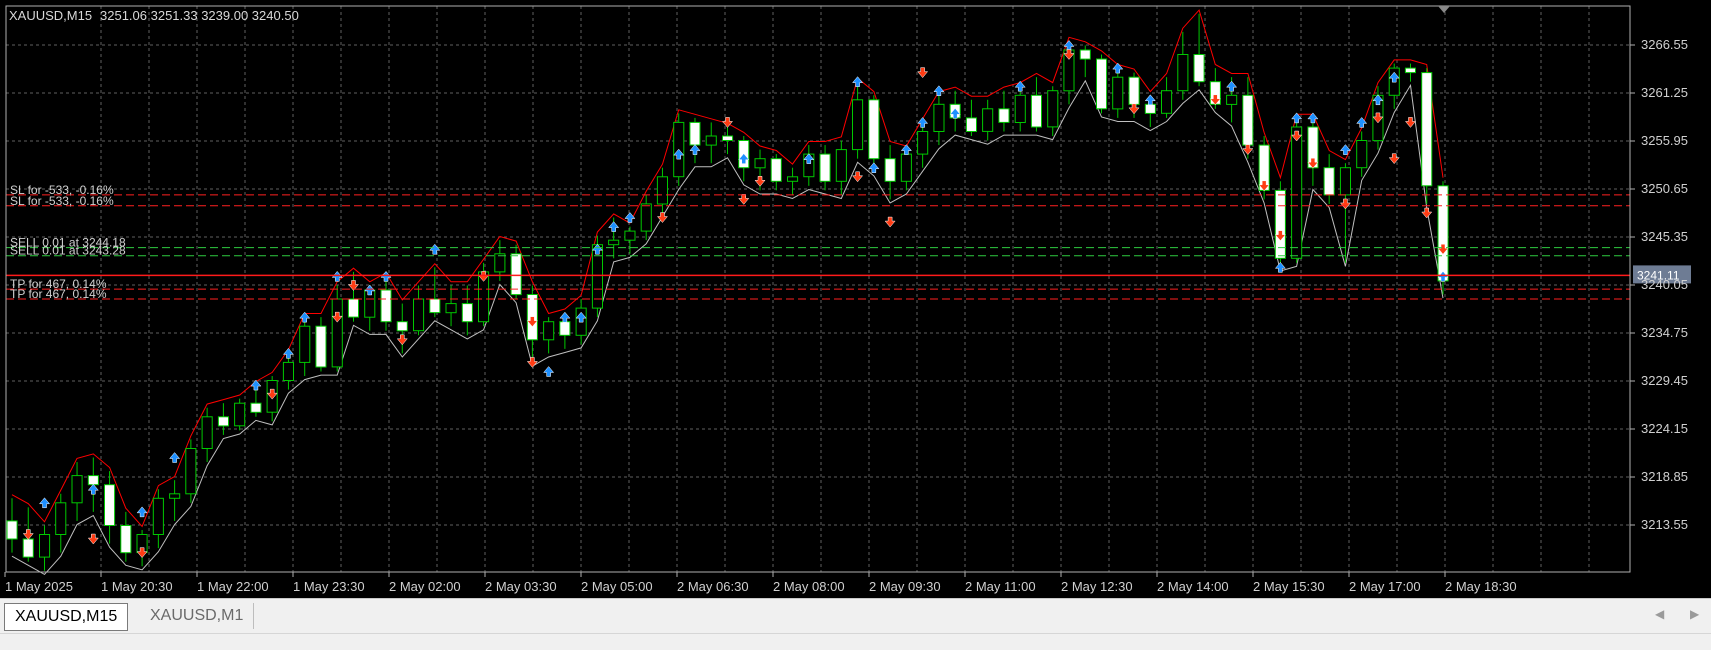  What do you see at coordinates (905, 586) in the screenshot?
I see `x-tick-label: 2 May 09:30` at bounding box center [905, 586].